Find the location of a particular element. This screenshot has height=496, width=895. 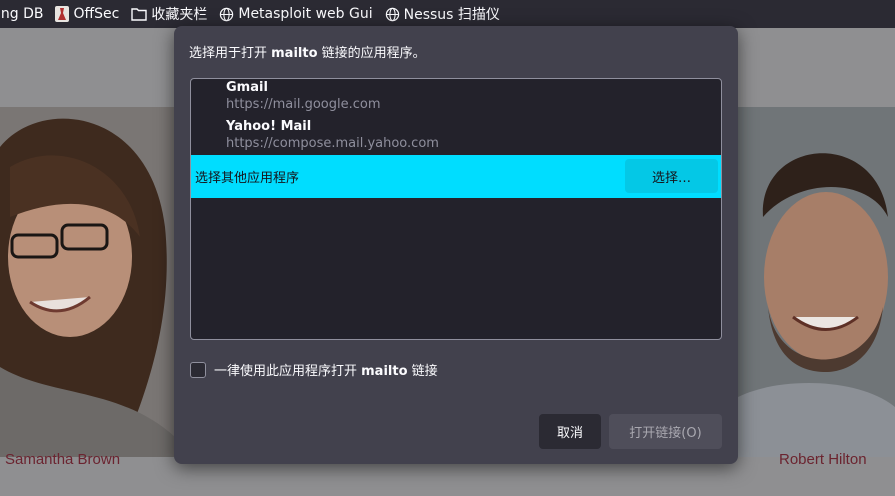

bookmark-label: OffSec is located at coordinates (96, 14).